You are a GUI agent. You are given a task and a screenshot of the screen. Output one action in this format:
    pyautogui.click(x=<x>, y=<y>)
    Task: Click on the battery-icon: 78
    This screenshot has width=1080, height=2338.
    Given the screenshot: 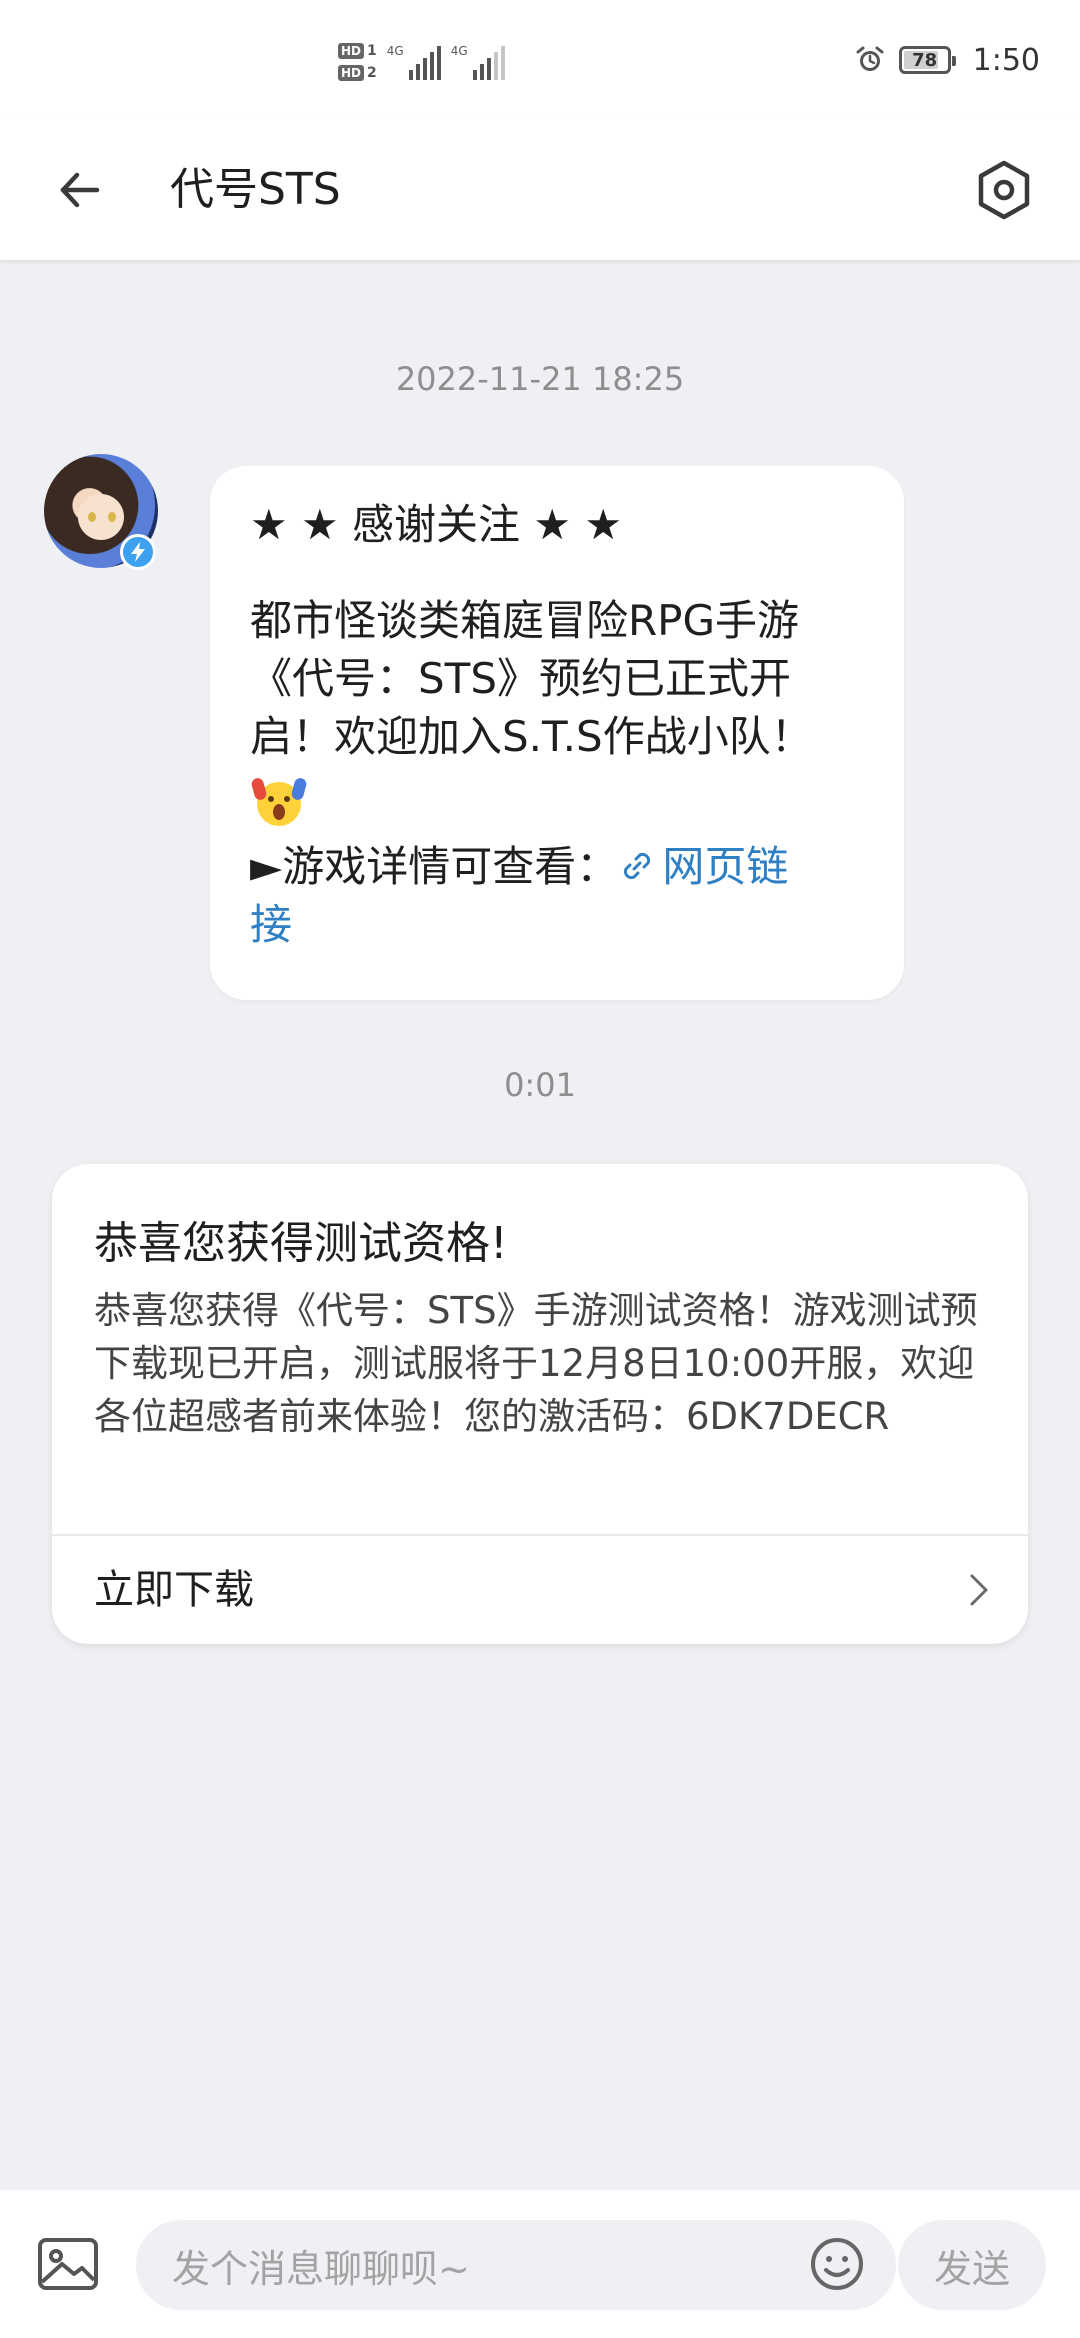 What is the action you would take?
    pyautogui.click(x=927, y=60)
    